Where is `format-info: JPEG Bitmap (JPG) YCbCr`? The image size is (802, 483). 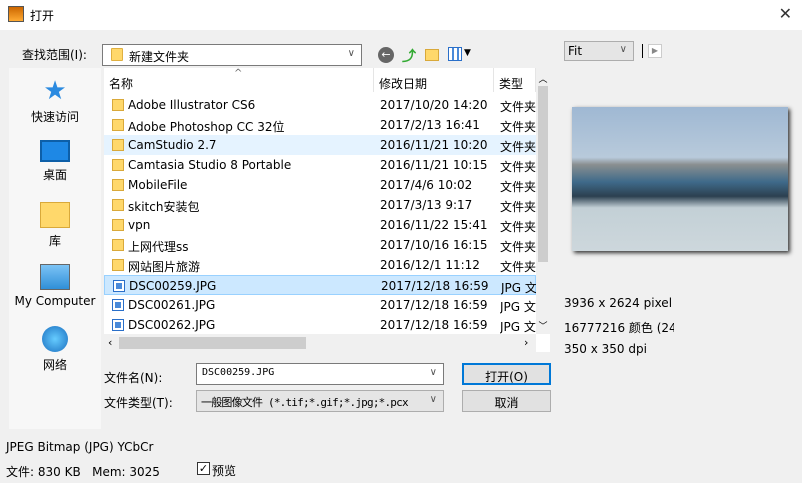 format-info: JPEG Bitmap (JPG) YCbCr is located at coordinates (80, 447).